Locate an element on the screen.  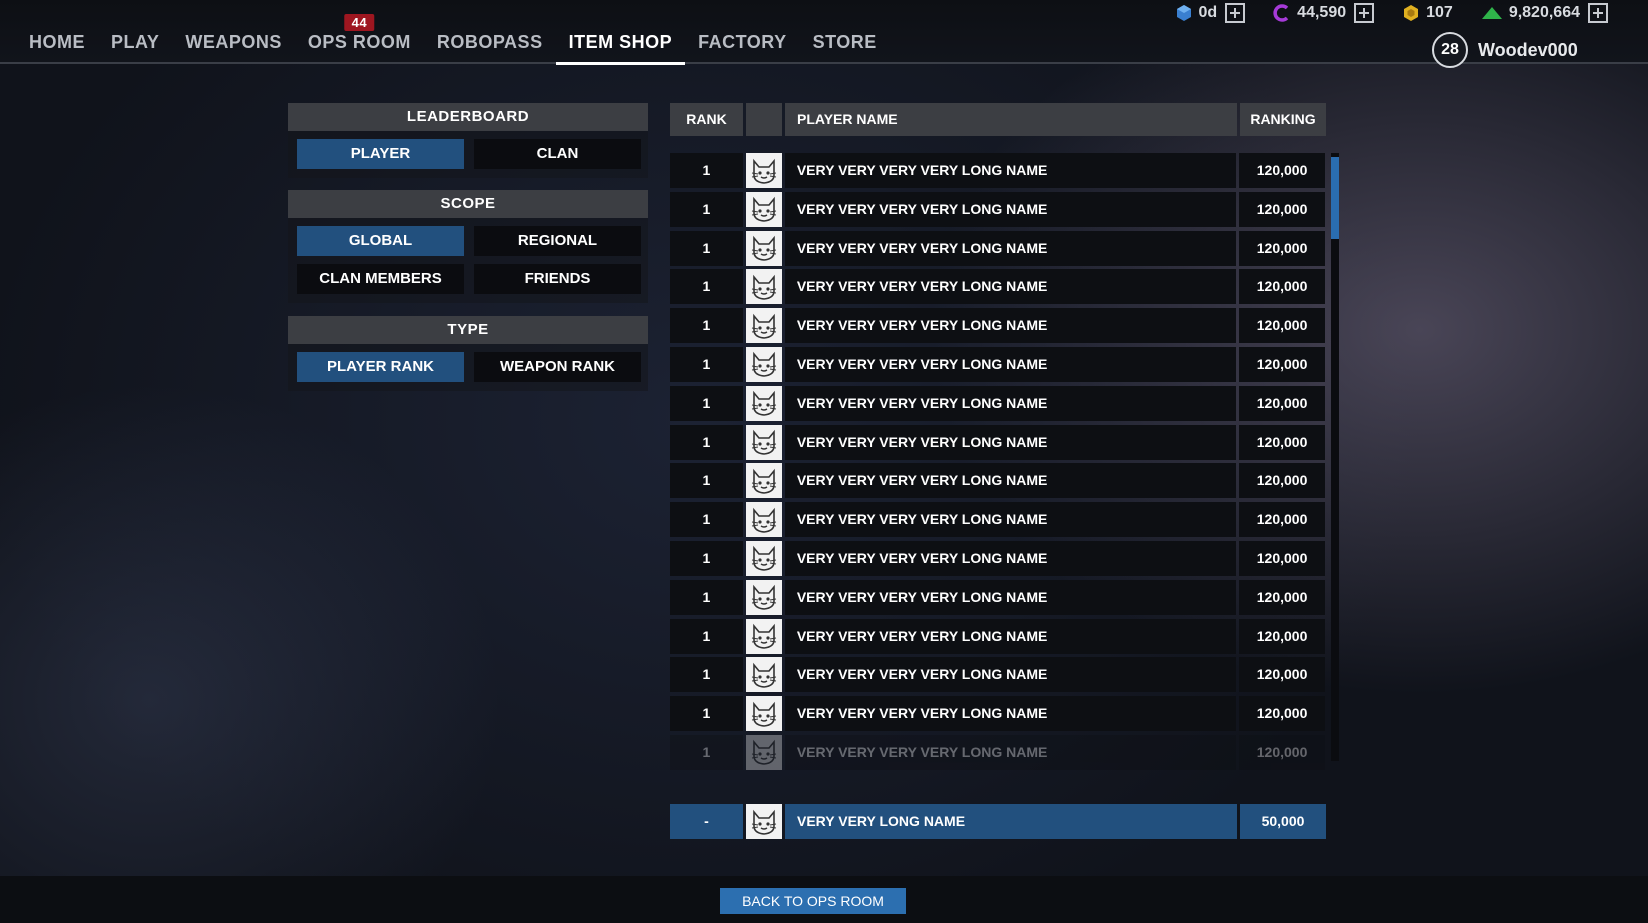
avatar-column-header is located at coordinates (764, 119).